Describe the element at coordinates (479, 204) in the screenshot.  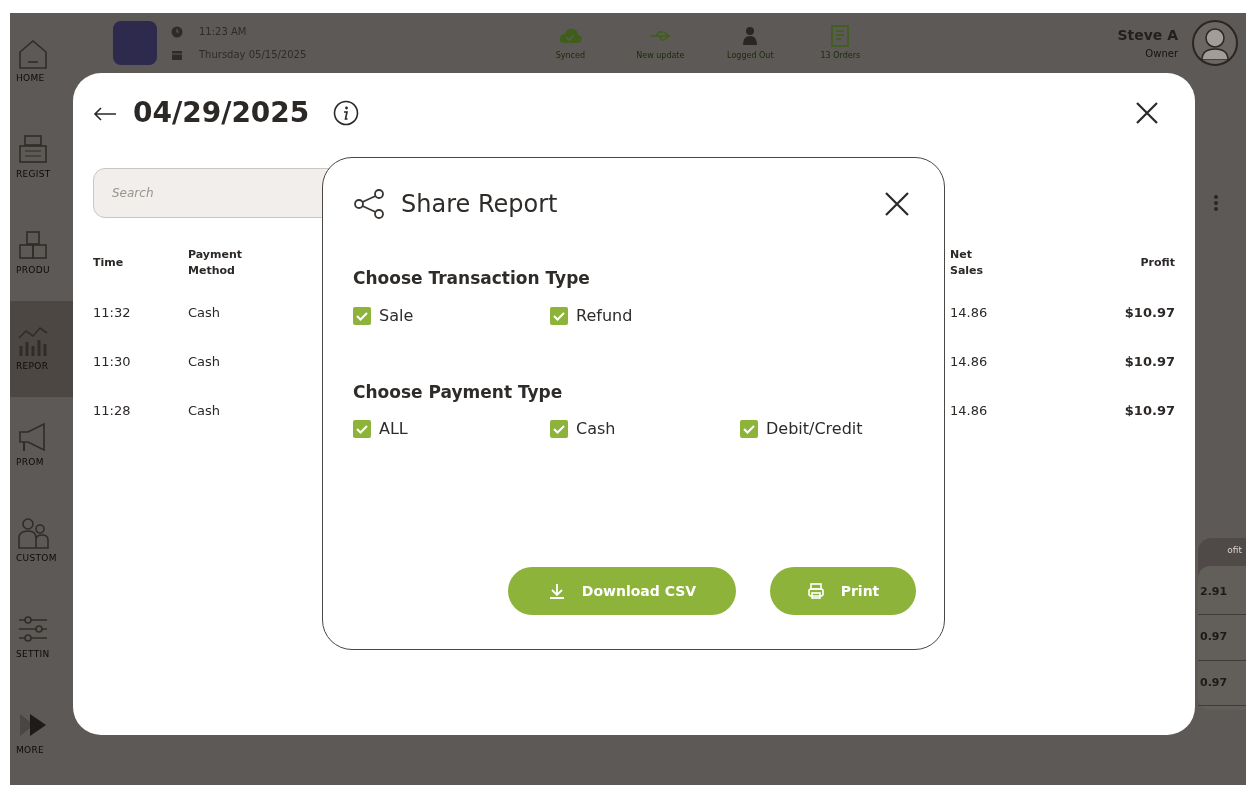
I see `dialog-title: Share Report` at that location.